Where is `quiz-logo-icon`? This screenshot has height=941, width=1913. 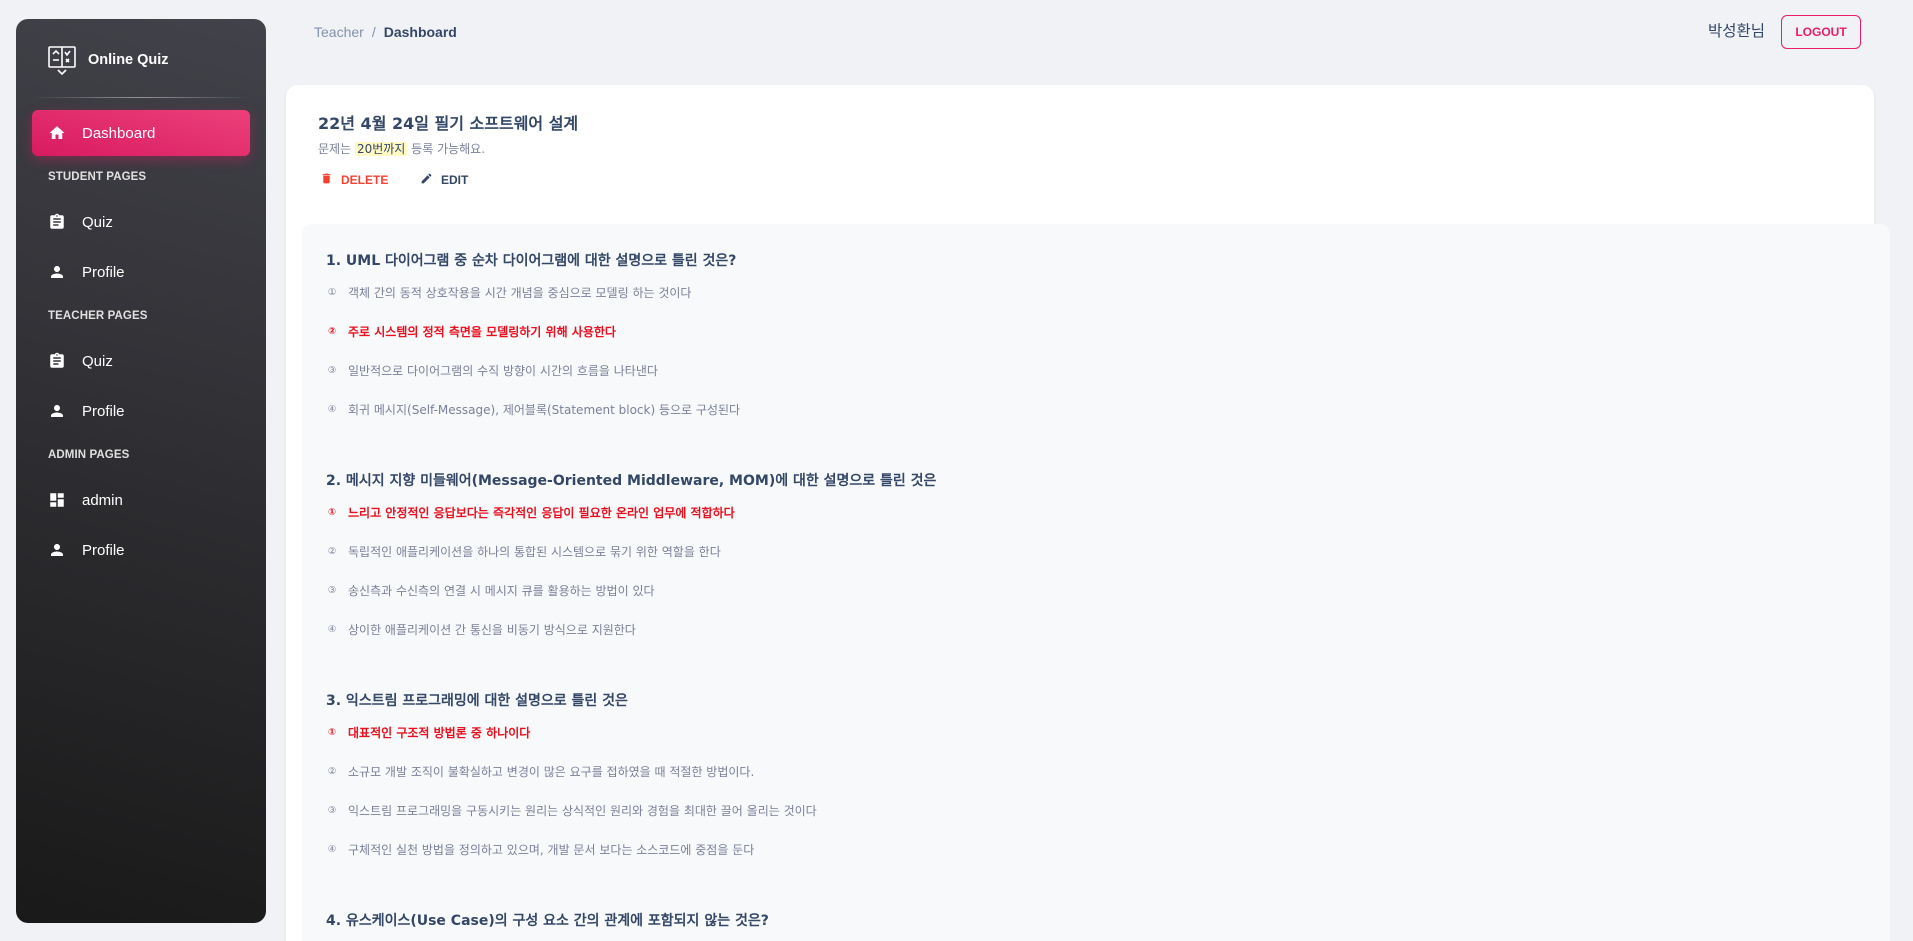 quiz-logo-icon is located at coordinates (62, 60).